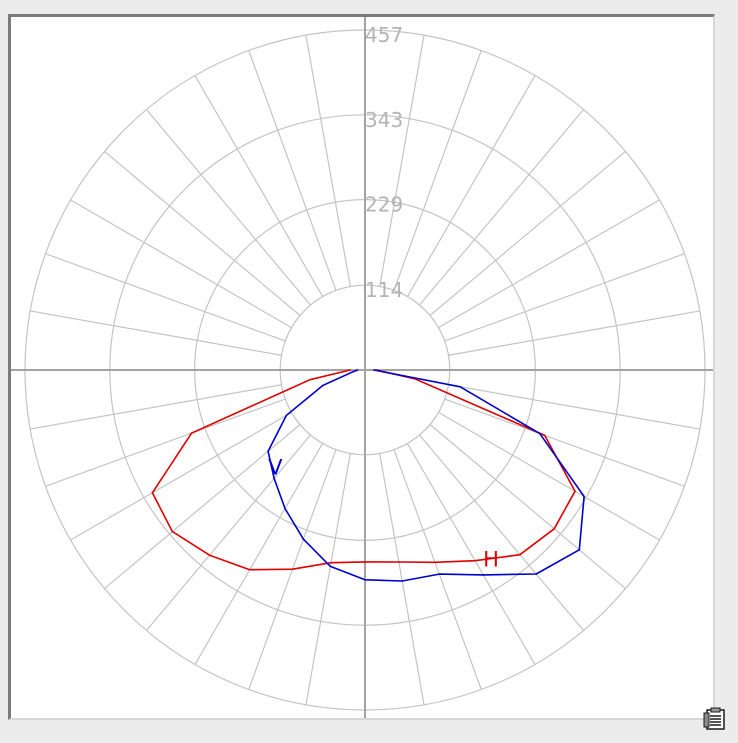 The height and width of the screenshot is (743, 738). Describe the element at coordinates (384, 290) in the screenshot. I see `ring-label: 114` at that location.